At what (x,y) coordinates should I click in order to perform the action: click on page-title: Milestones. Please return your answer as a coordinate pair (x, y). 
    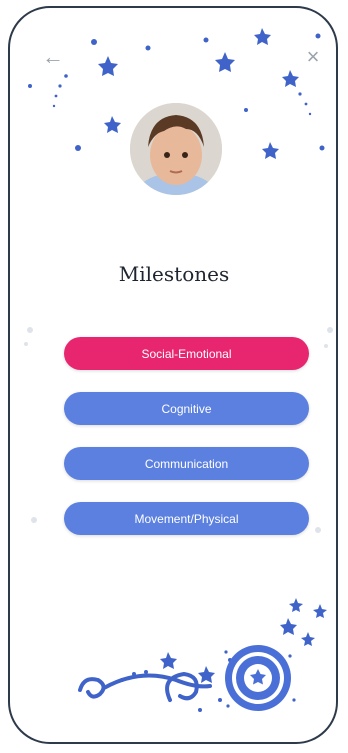
    Looking at the image, I should click on (174, 274).